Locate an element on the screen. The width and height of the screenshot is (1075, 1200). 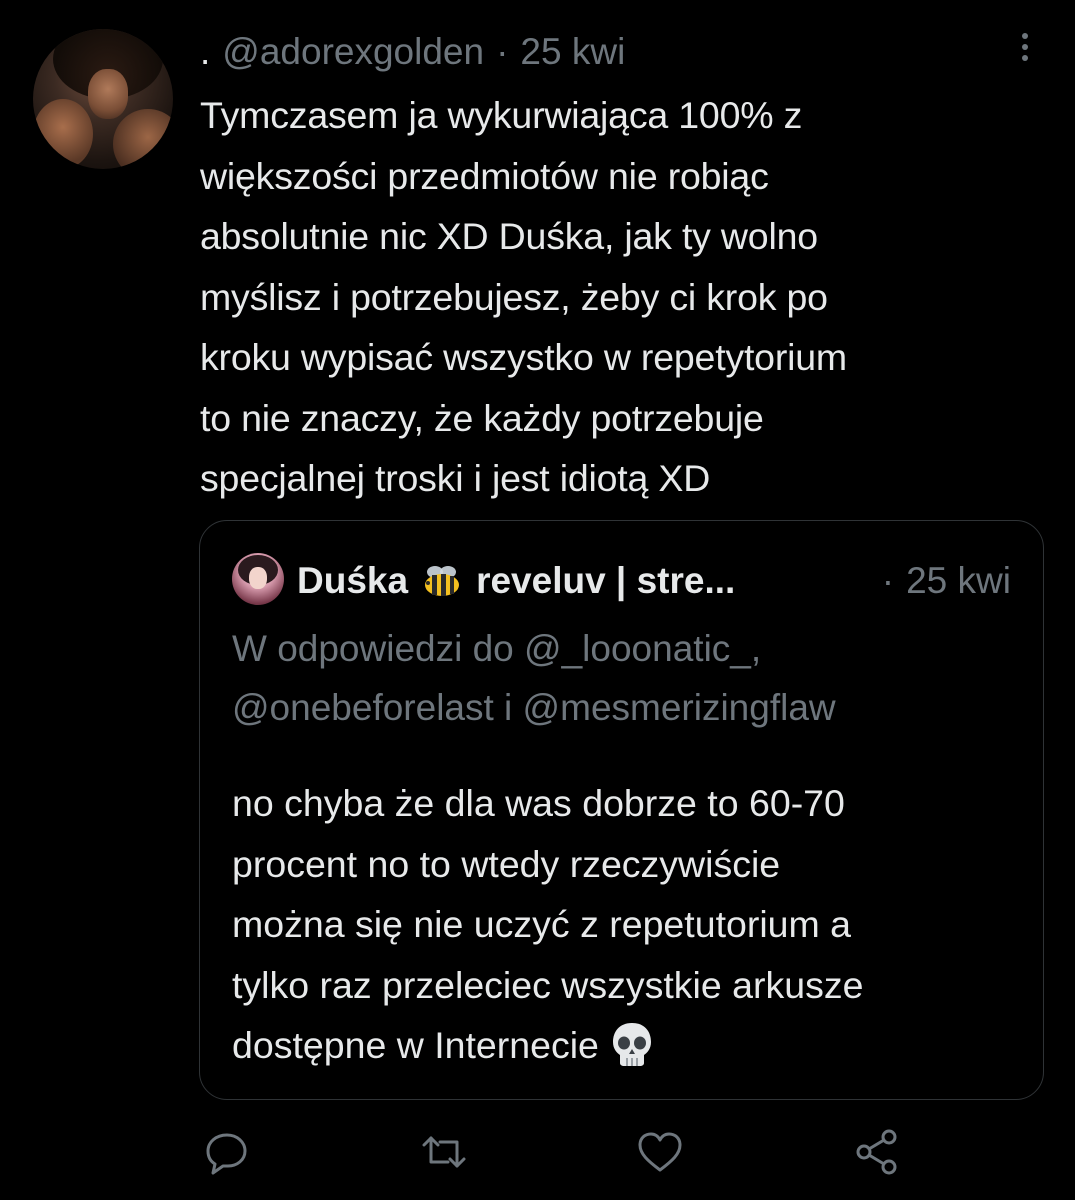
quoted-tweet-time: · 25 kwi is located at coordinates (946, 581).